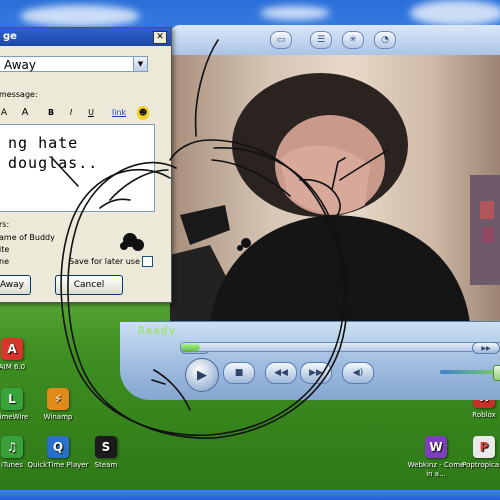 This screenshot has width=500, height=500. I want to click on smiley-icon: ☻, so click(143, 113).